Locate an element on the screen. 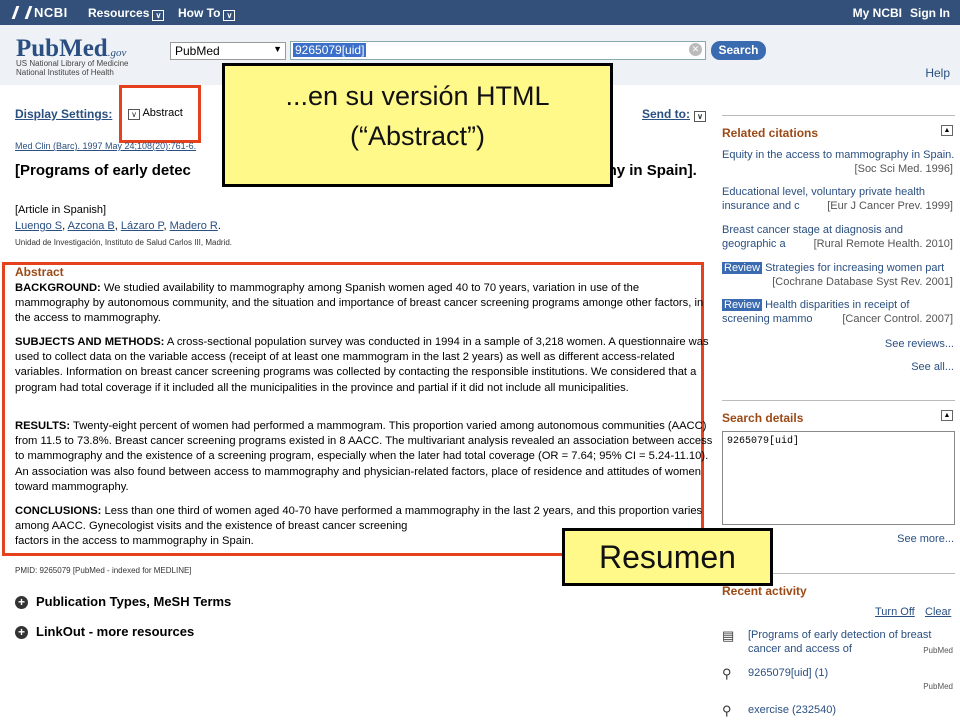  resources-menu: Resources ∨ is located at coordinates (126, 13).